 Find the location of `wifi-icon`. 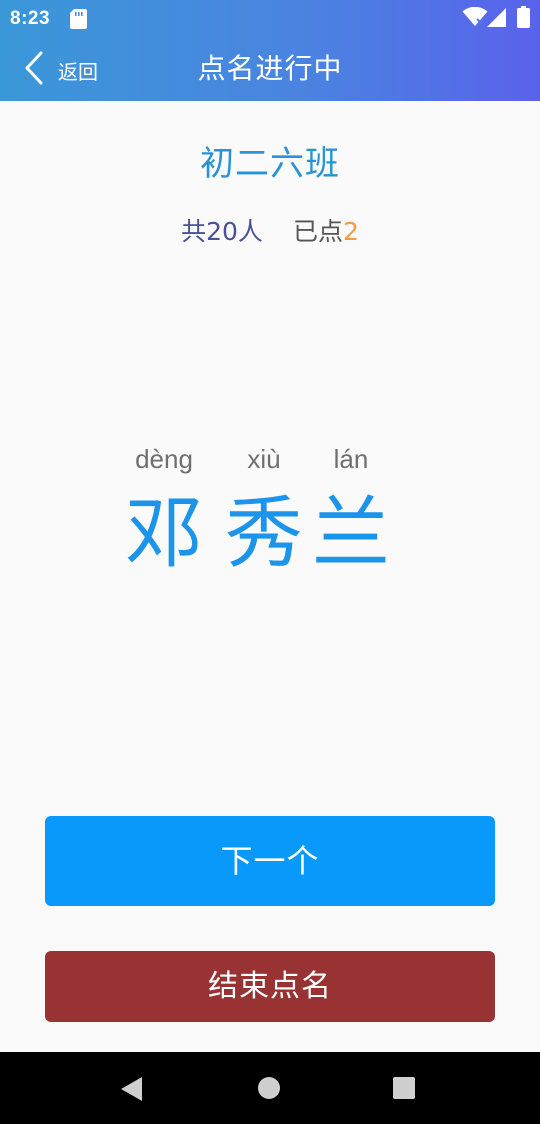

wifi-icon is located at coordinates (475, 16).